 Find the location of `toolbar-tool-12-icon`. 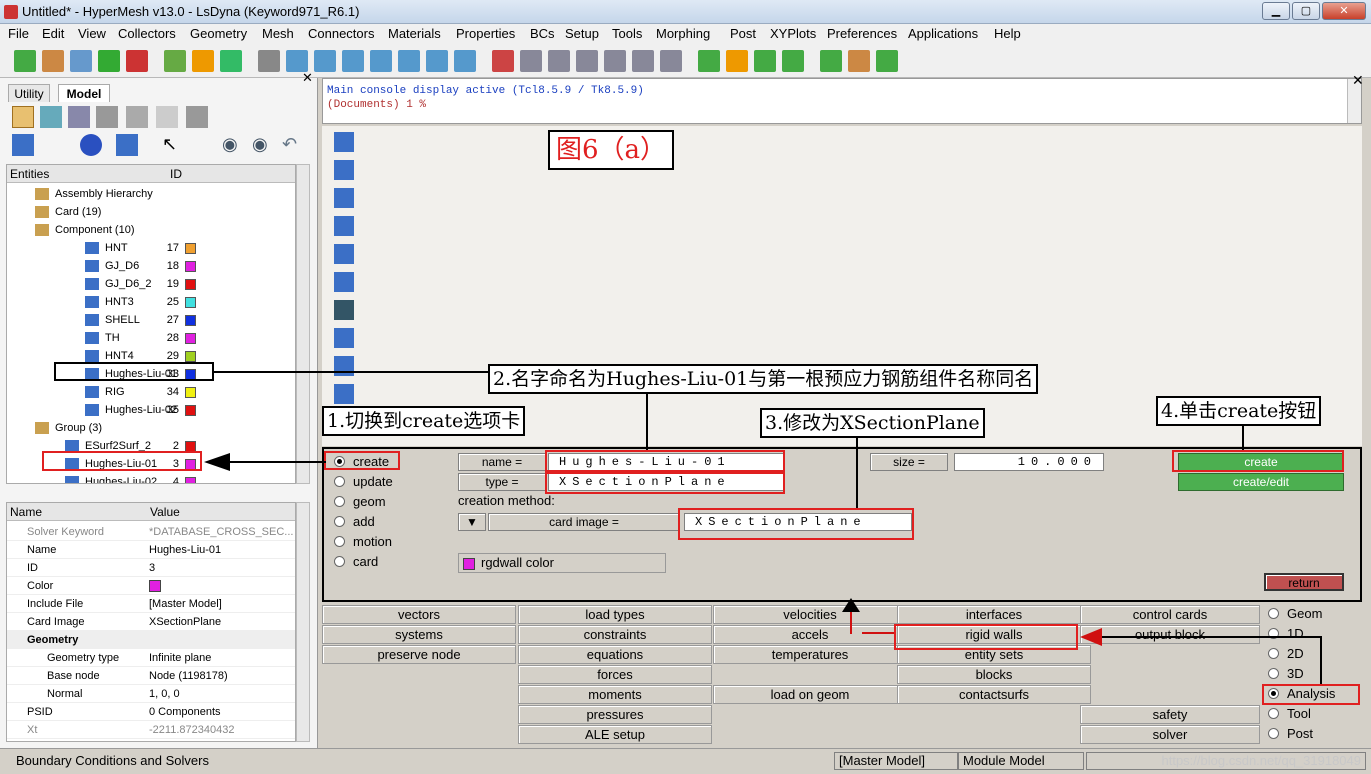

toolbar-tool-12-icon is located at coordinates (353, 61).